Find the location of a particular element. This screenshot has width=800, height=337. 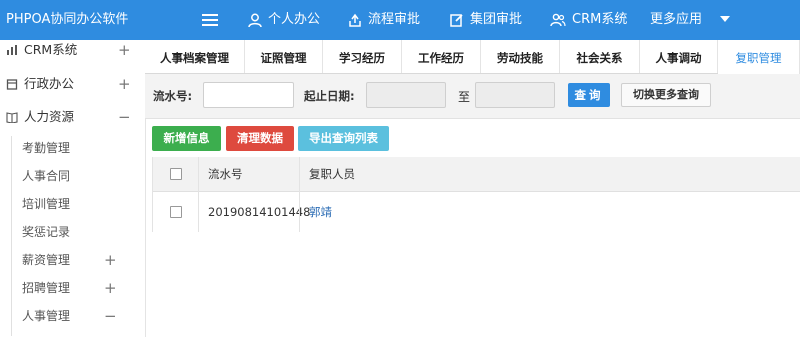

sidebar-subitem-personnel: 人事管理 − is located at coordinates (83, 316).